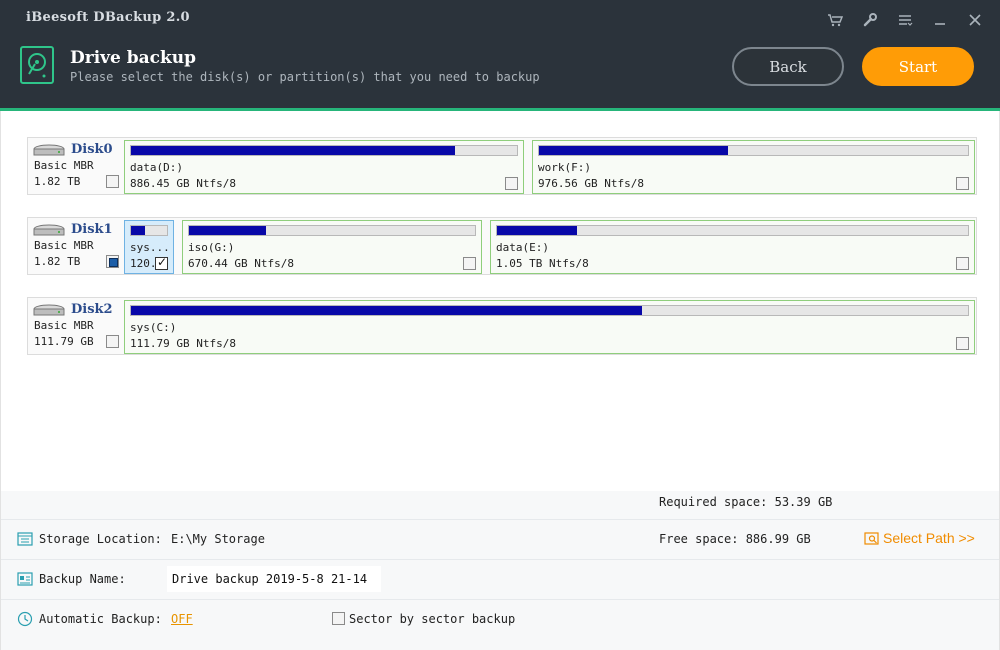 The height and width of the screenshot is (650, 1000). I want to click on partition-size: 1.05 TB Ntfs/8, so click(542, 263).